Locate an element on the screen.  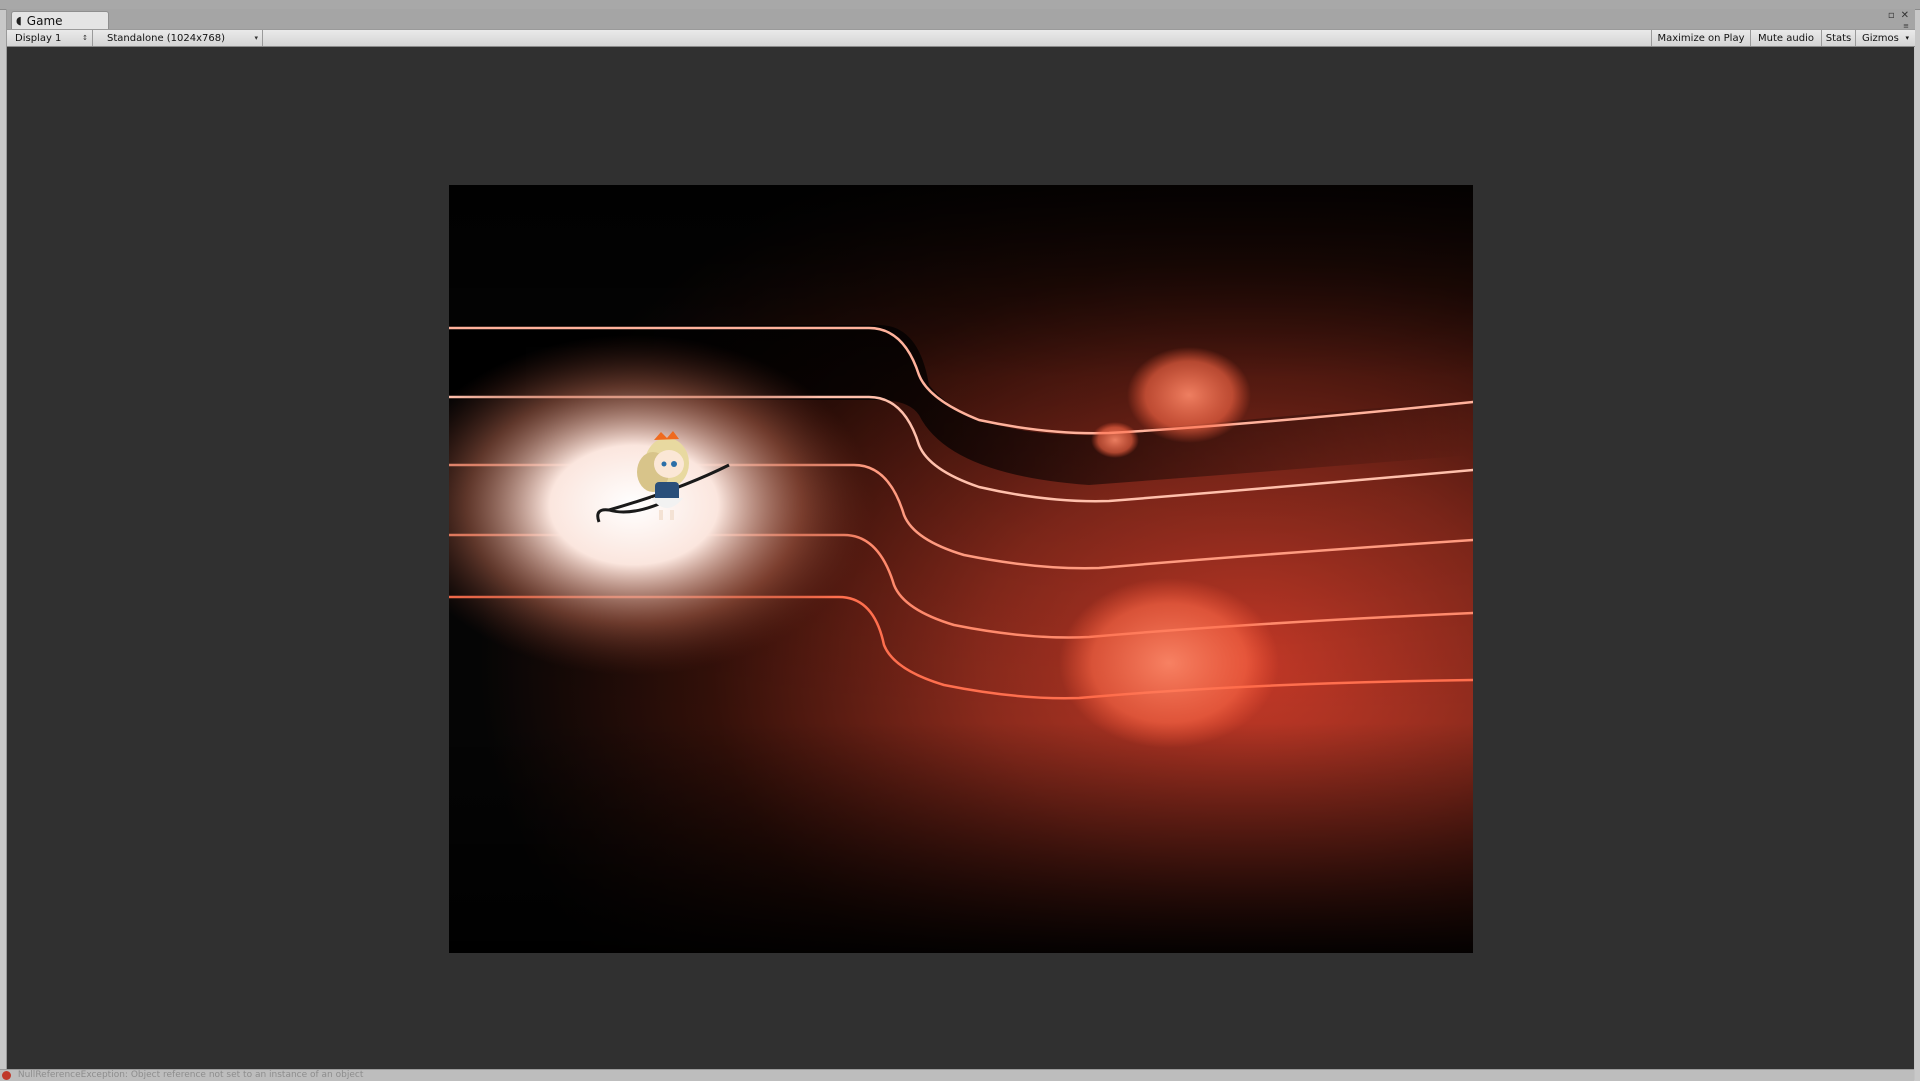
error-icon is located at coordinates (6, 1075).